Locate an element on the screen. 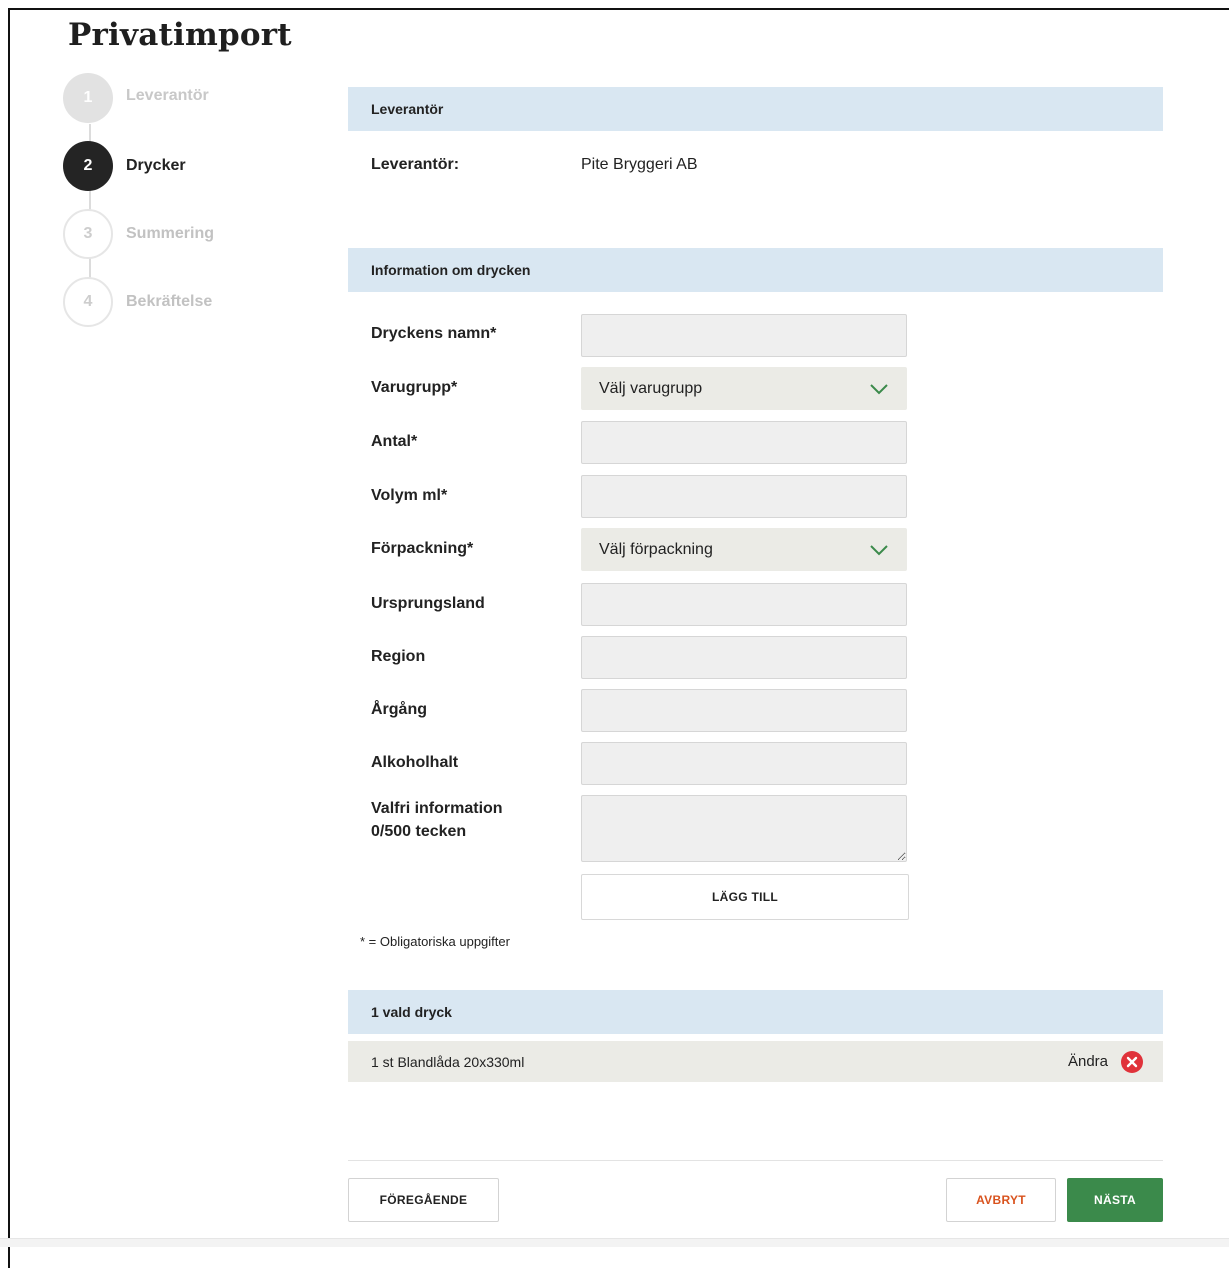 The width and height of the screenshot is (1229, 1268). supplier-value: Pite Bryggeri AB is located at coordinates (639, 164).